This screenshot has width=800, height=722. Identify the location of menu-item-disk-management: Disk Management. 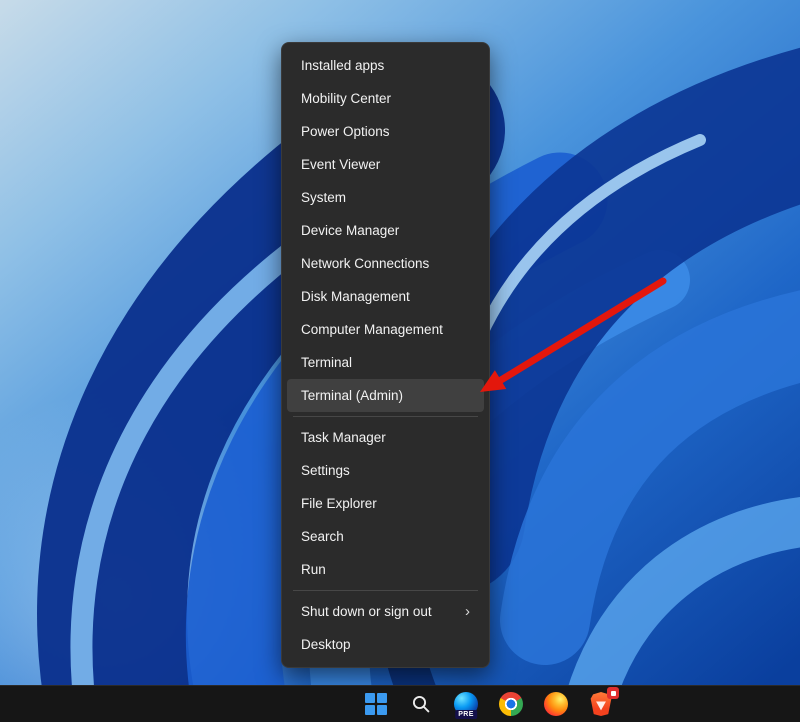
(385, 296).